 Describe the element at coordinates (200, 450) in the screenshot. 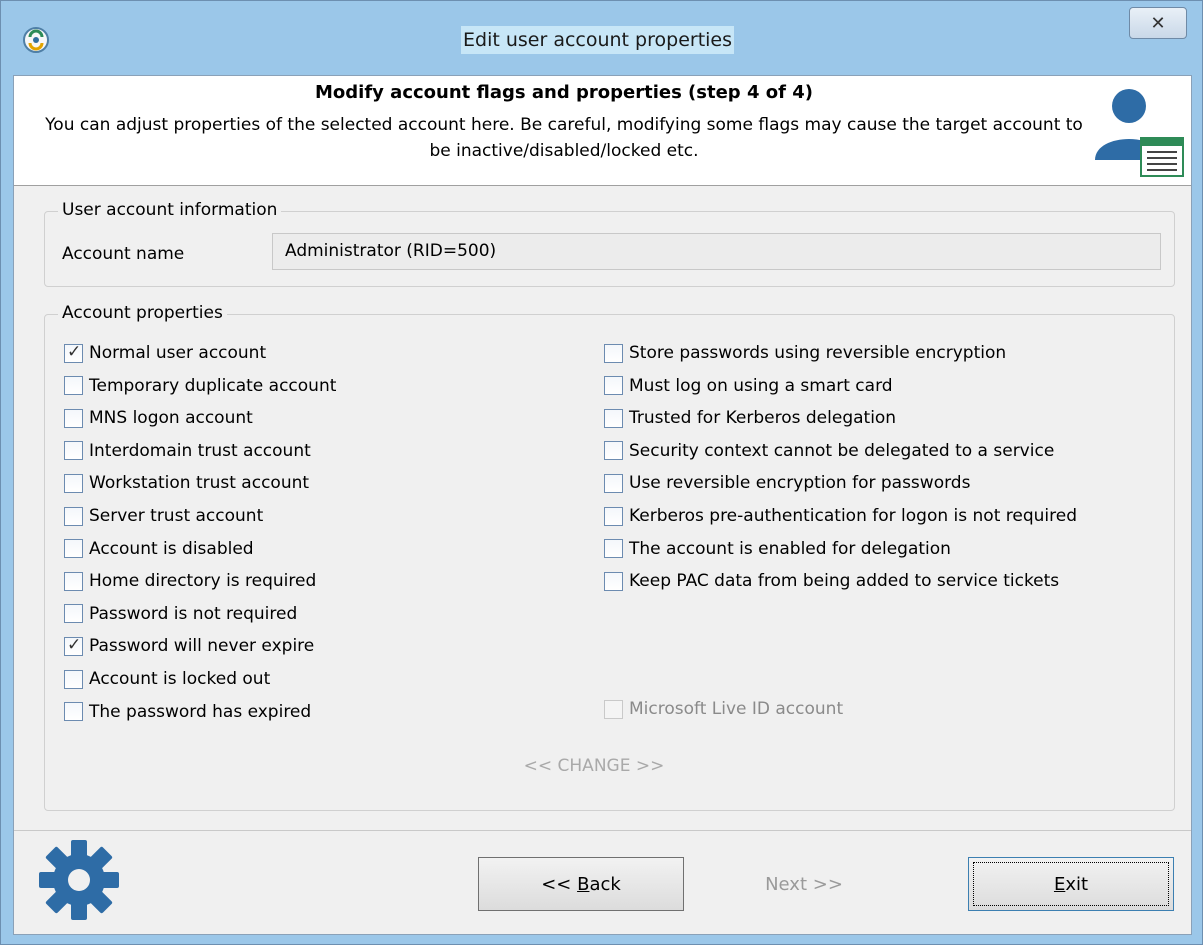

I see `checkbox-label: Interdomain trust account` at that location.